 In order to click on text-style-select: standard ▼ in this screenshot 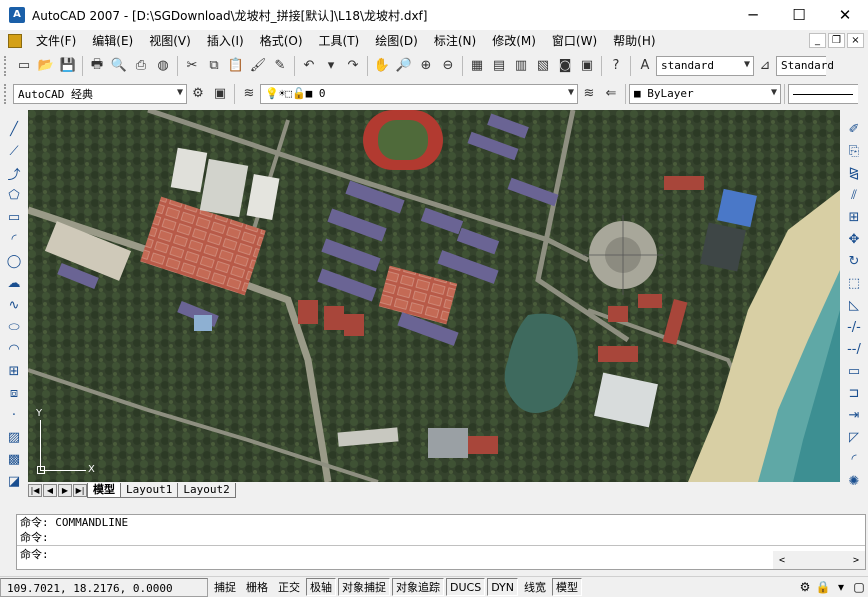, I will do `click(705, 65)`.